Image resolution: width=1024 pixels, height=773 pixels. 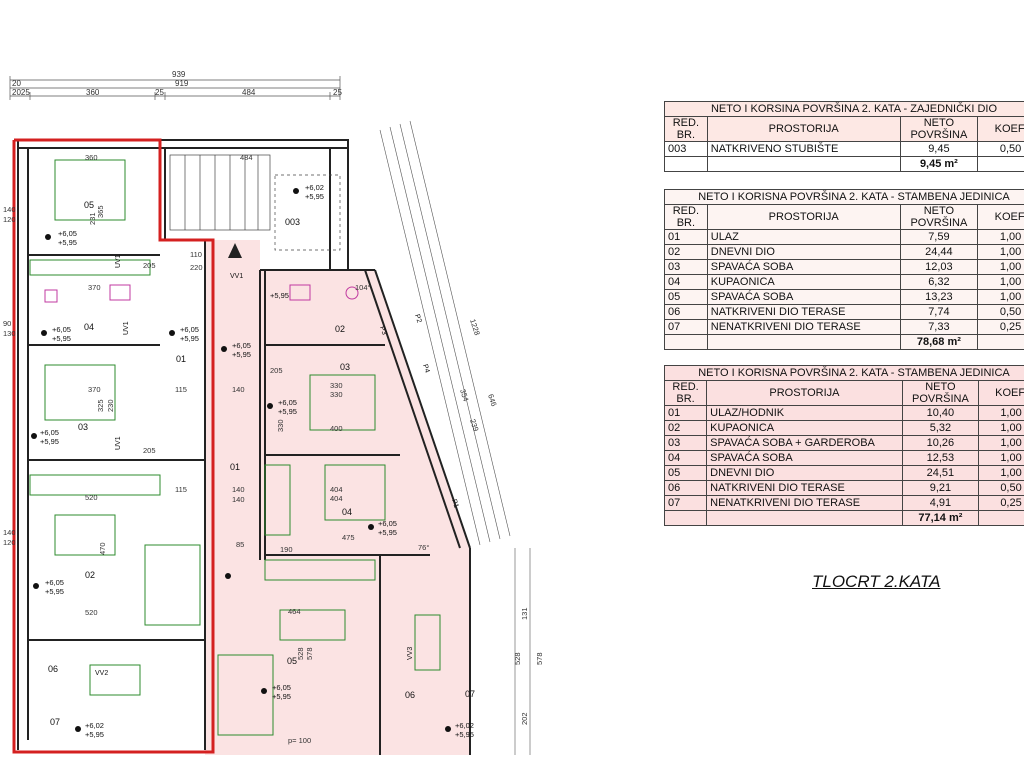 I want to click on table1-hdr-koef: KOEF., so click(x=1001, y=129).